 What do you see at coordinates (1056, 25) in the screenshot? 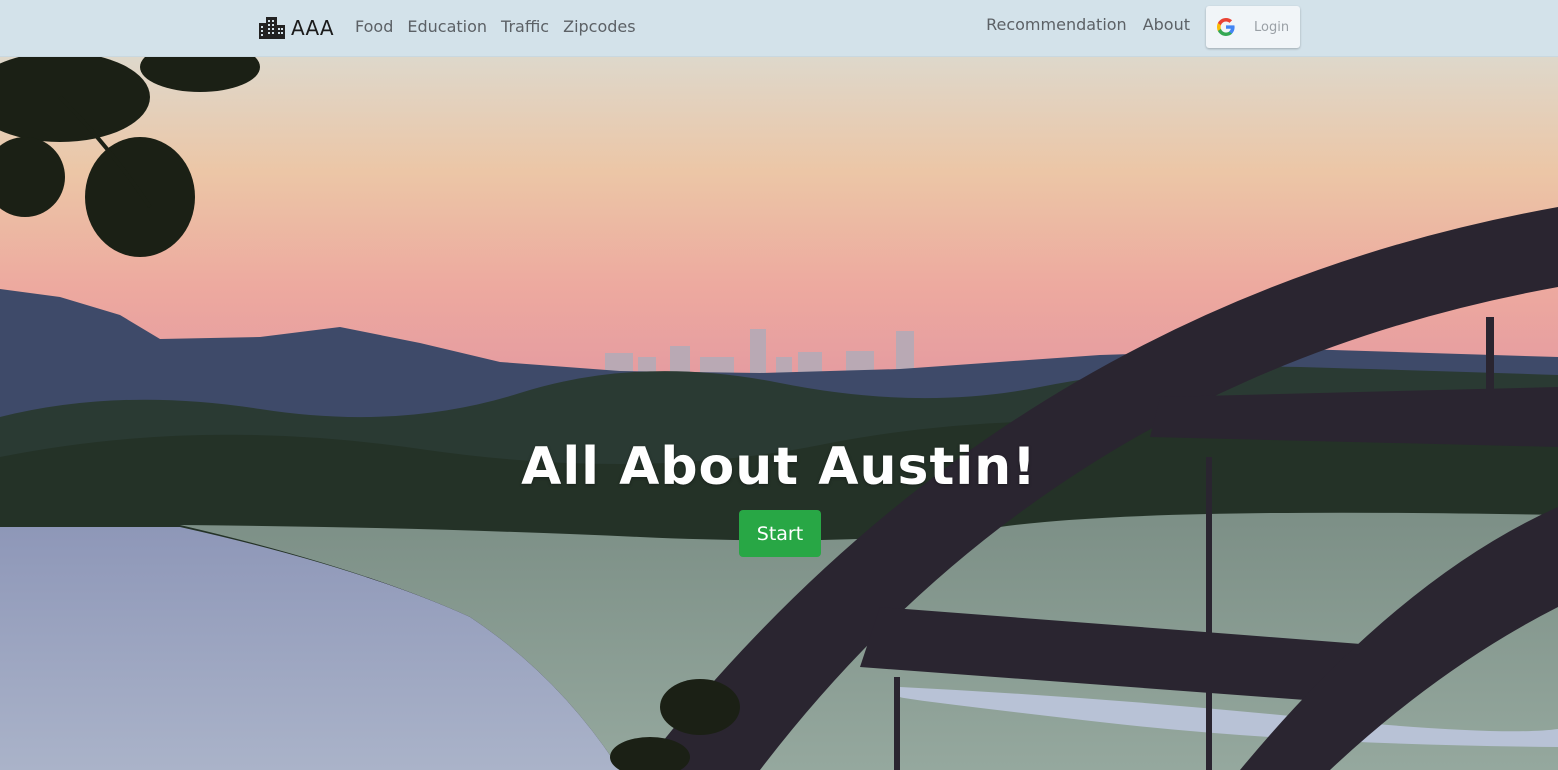
I see `nav-recommendation: Recommendation` at bounding box center [1056, 25].